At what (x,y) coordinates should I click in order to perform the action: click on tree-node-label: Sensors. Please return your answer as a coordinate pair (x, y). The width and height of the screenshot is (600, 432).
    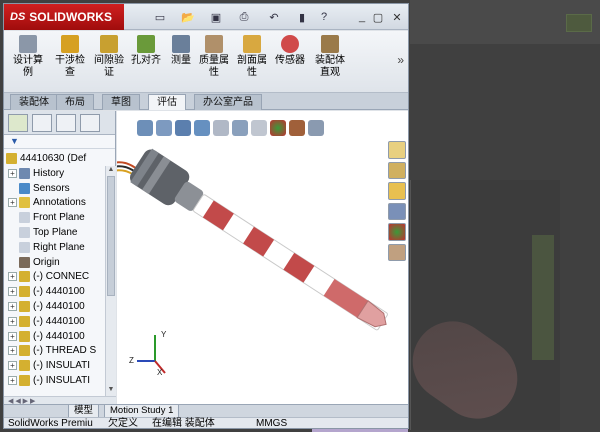
    Looking at the image, I should click on (51, 188).